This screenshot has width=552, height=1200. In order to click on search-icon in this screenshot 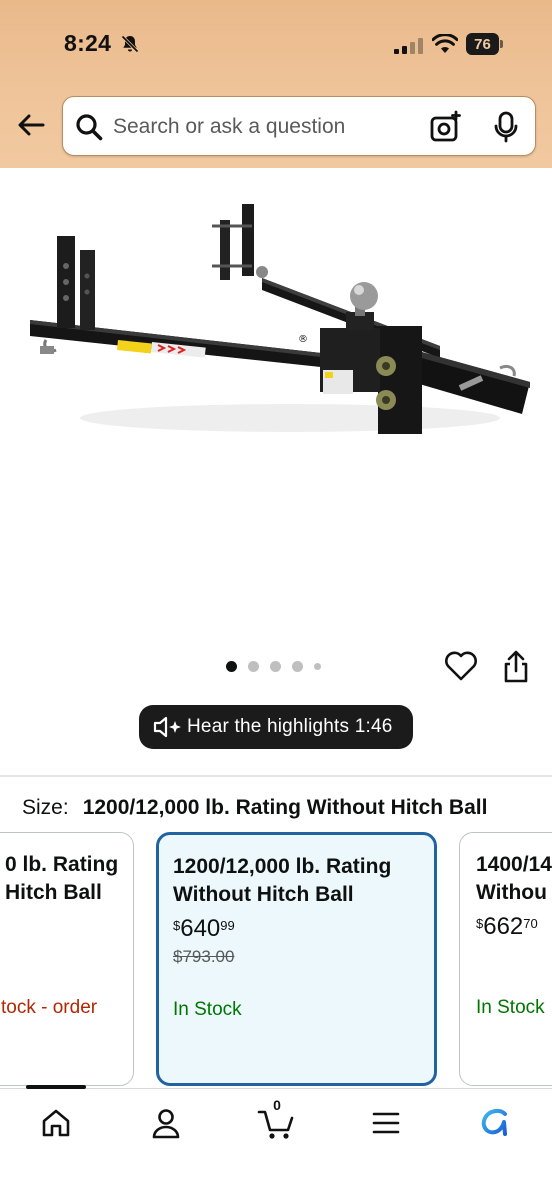, I will do `click(89, 127)`.